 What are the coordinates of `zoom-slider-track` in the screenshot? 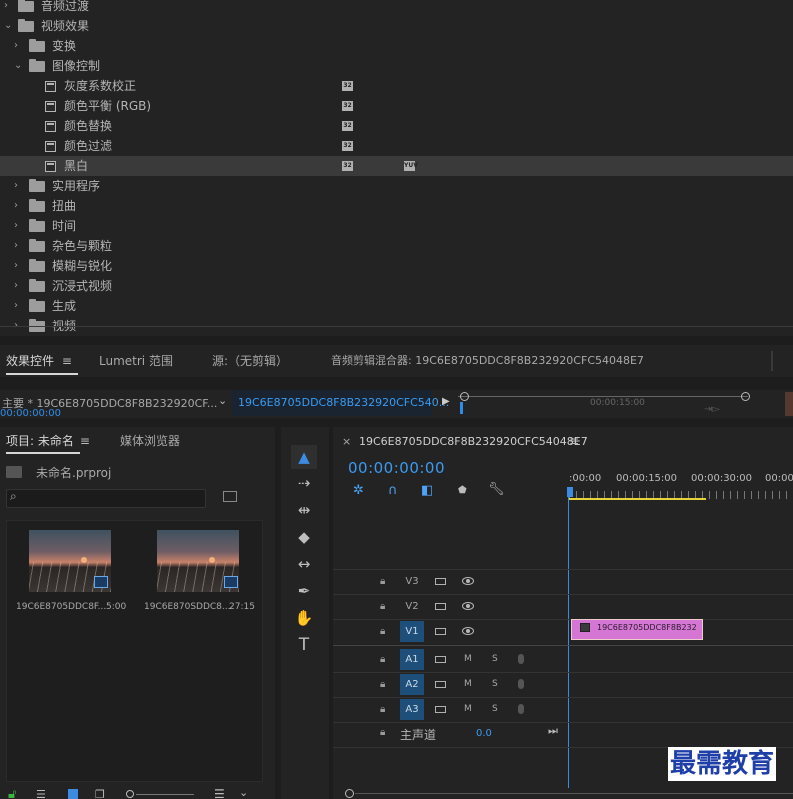 It's located at (165, 794).